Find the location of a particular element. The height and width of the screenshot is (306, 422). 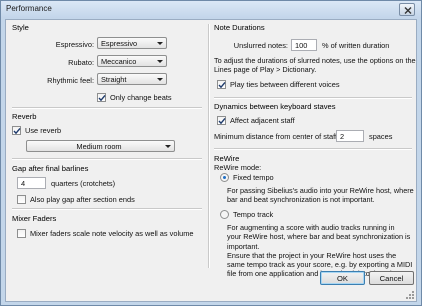

reverb-section-title: Reverb is located at coordinates (24, 116).